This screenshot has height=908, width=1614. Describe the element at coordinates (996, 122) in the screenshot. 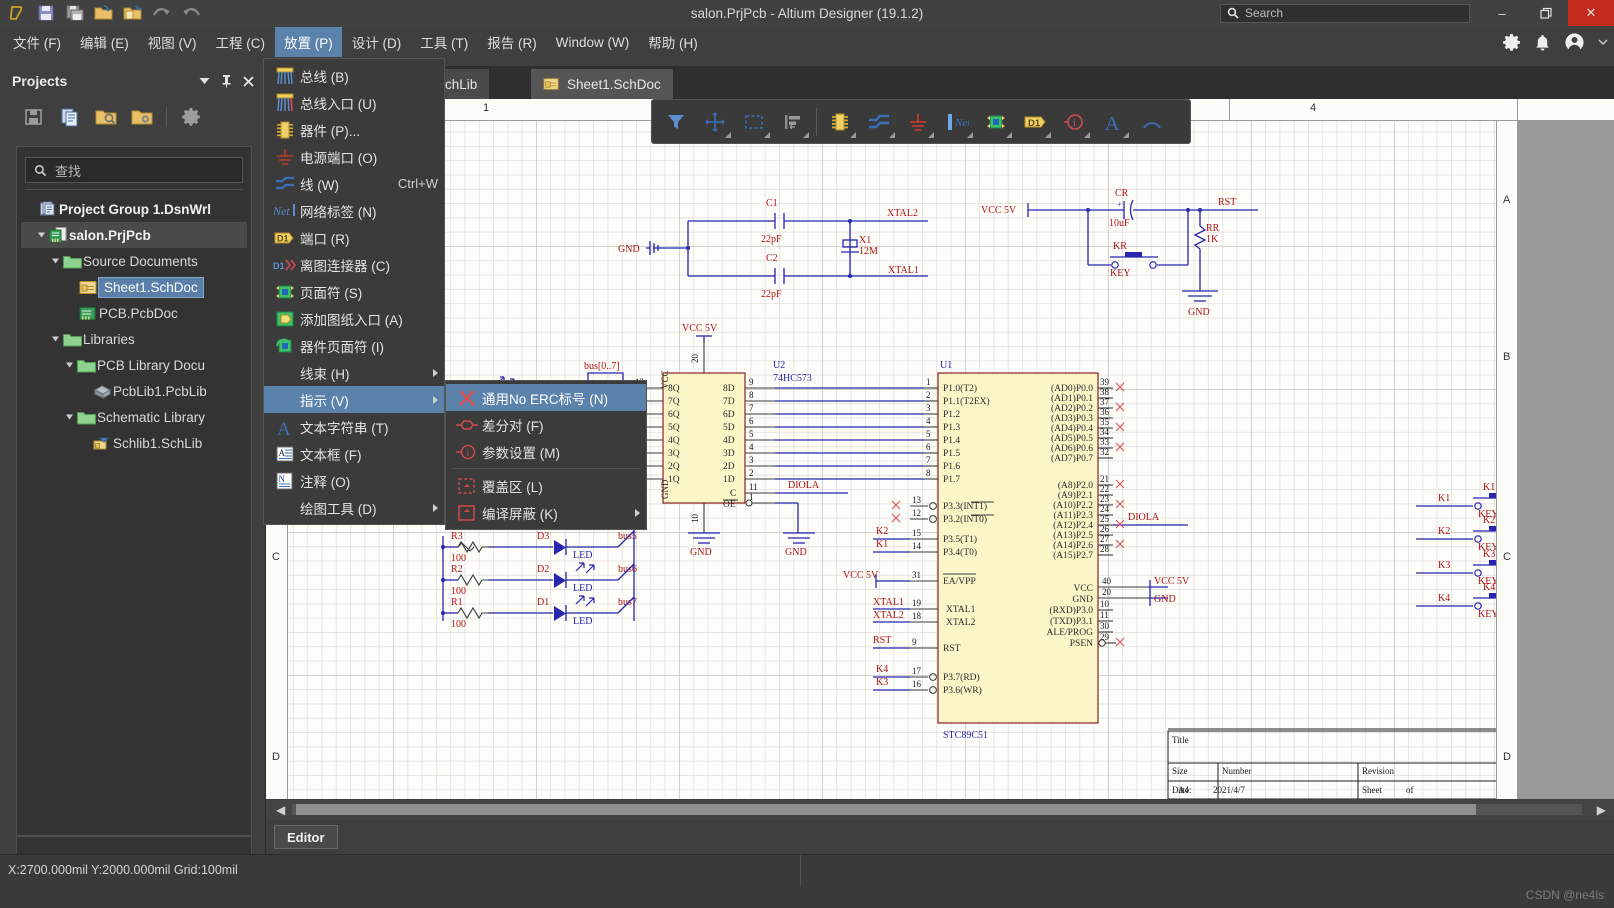

I see `sheet-symbol-icon` at that location.